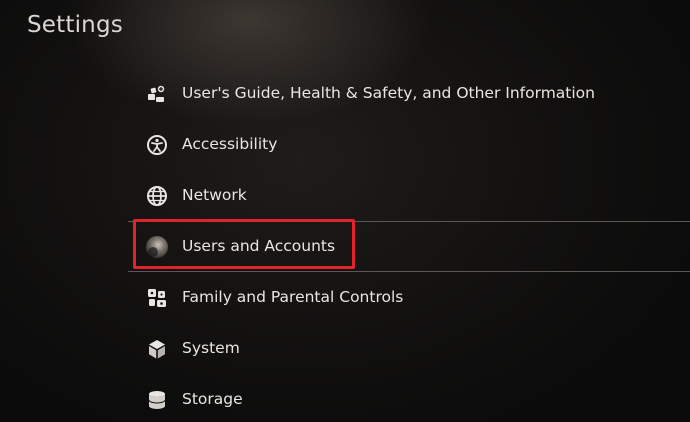  I want to click on avatar-icon, so click(157, 247).